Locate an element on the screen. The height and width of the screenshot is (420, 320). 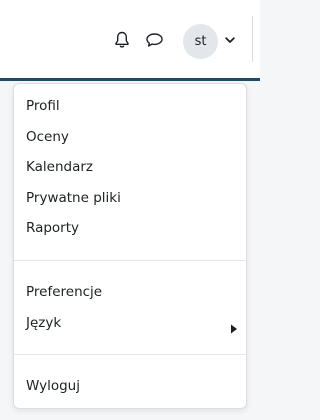
caret-right-icon is located at coordinates (234, 326).